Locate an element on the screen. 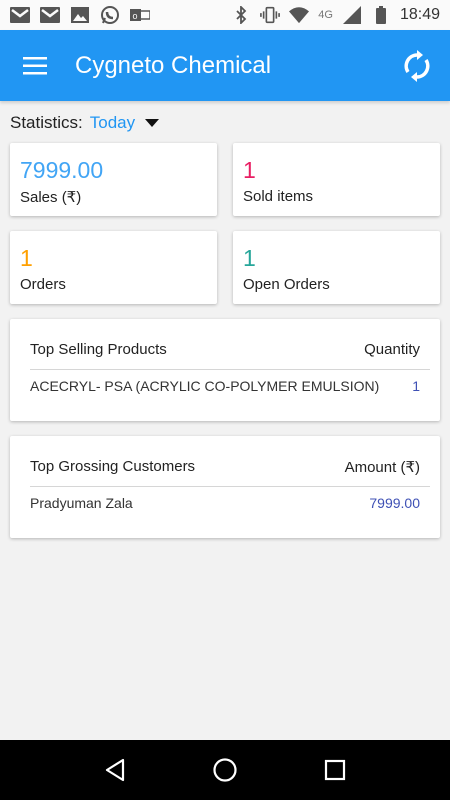 The image size is (450, 800). status-bar: o 4G 18:49 is located at coordinates (225, 15).